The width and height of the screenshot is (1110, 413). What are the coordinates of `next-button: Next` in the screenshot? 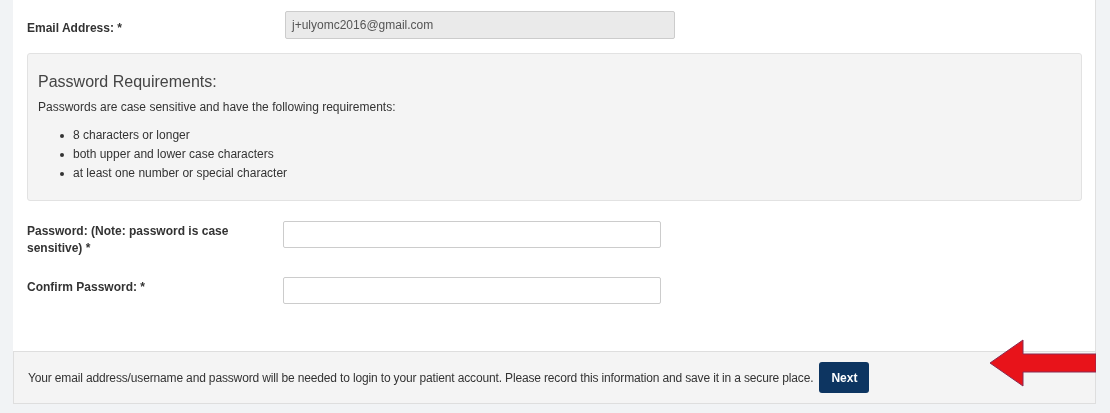 It's located at (844, 377).